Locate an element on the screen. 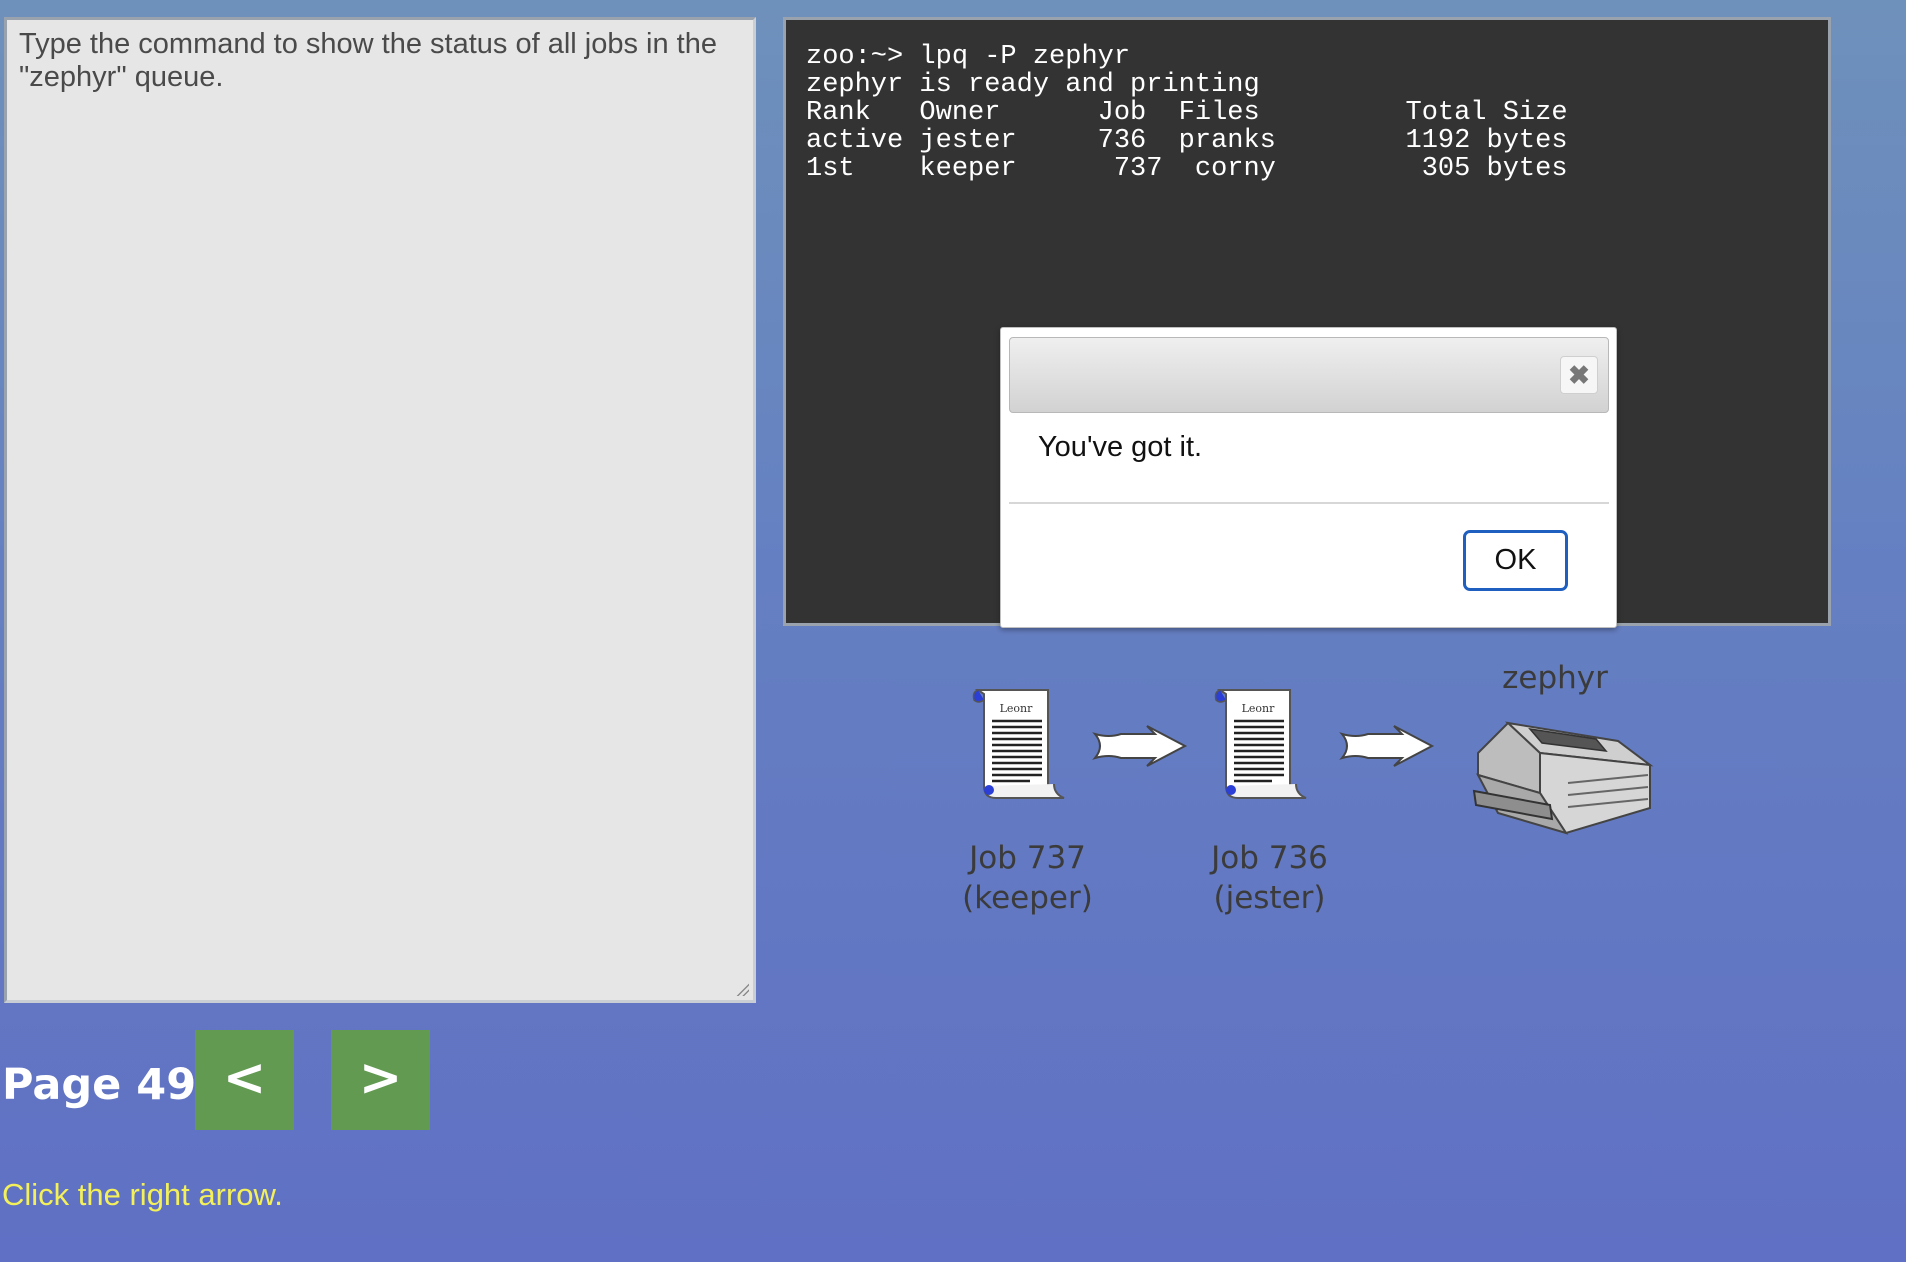 The width and height of the screenshot is (1906, 1262). dialog-message: You've got it. is located at coordinates (1120, 447).